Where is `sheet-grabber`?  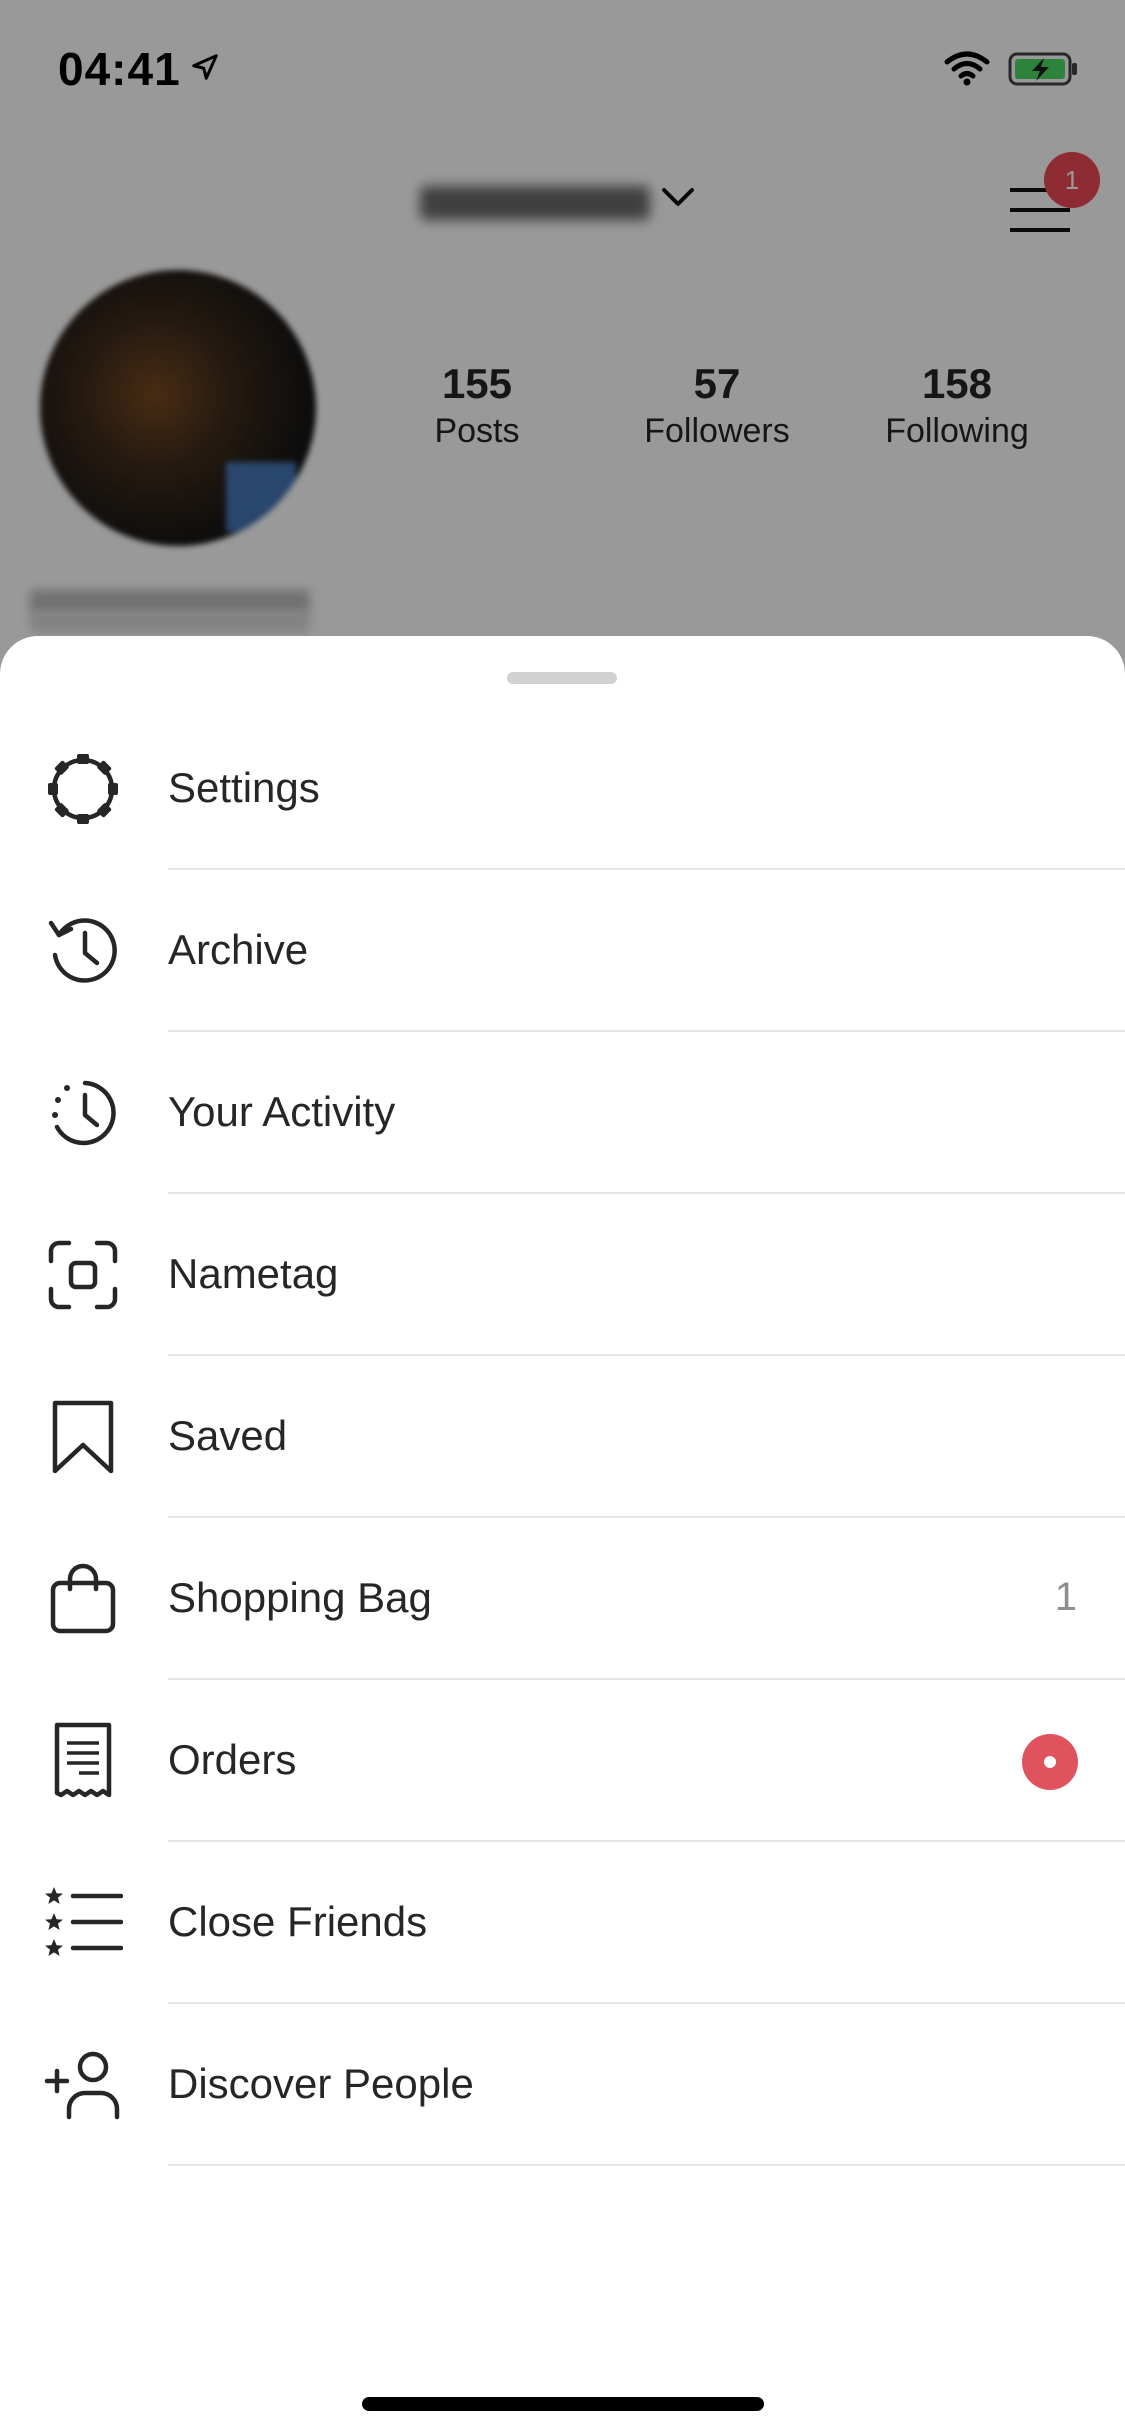
sheet-grabber is located at coordinates (562, 678).